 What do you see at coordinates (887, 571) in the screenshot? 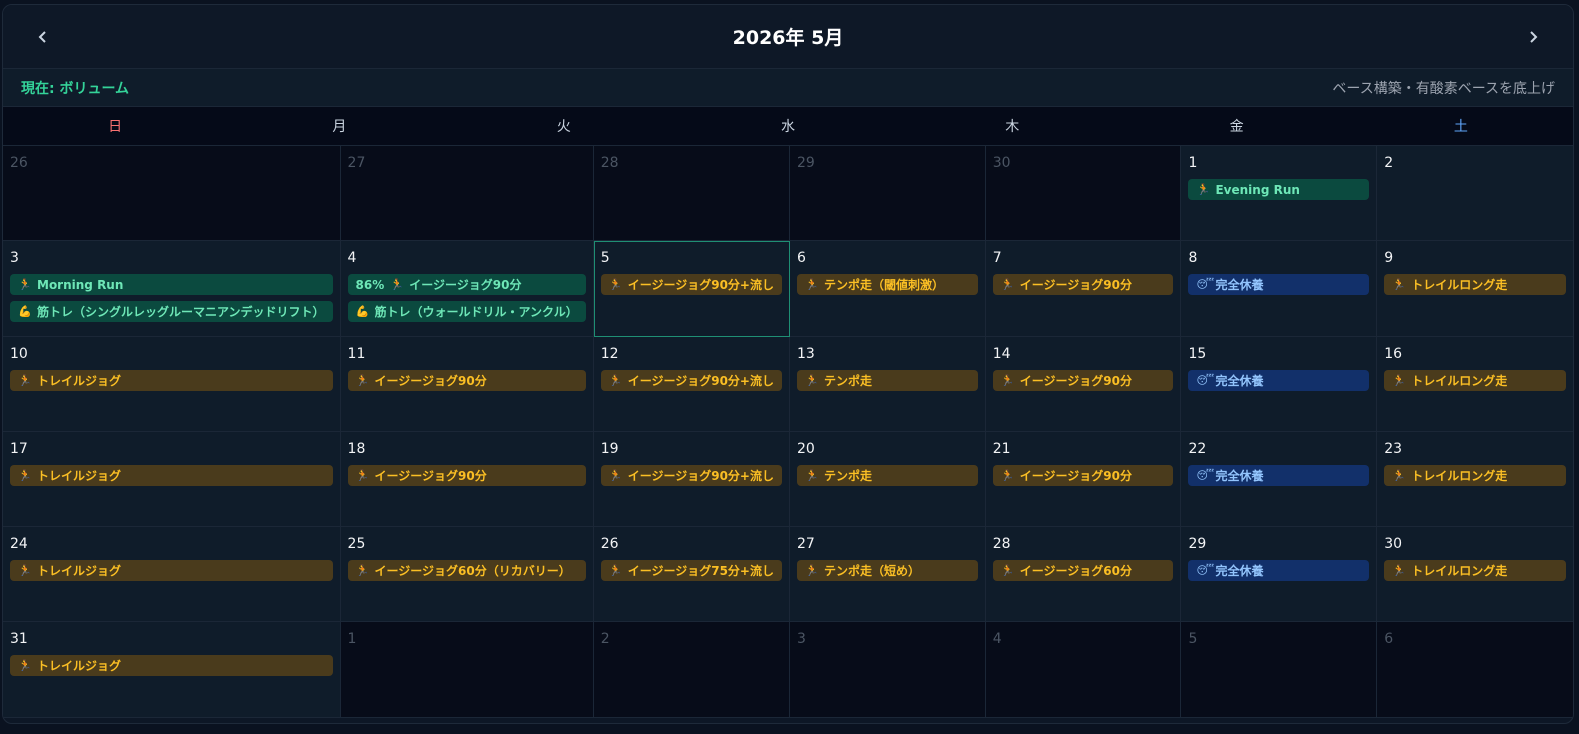
I see `workout-event: 🏃 テンポ走（短め）` at bounding box center [887, 571].